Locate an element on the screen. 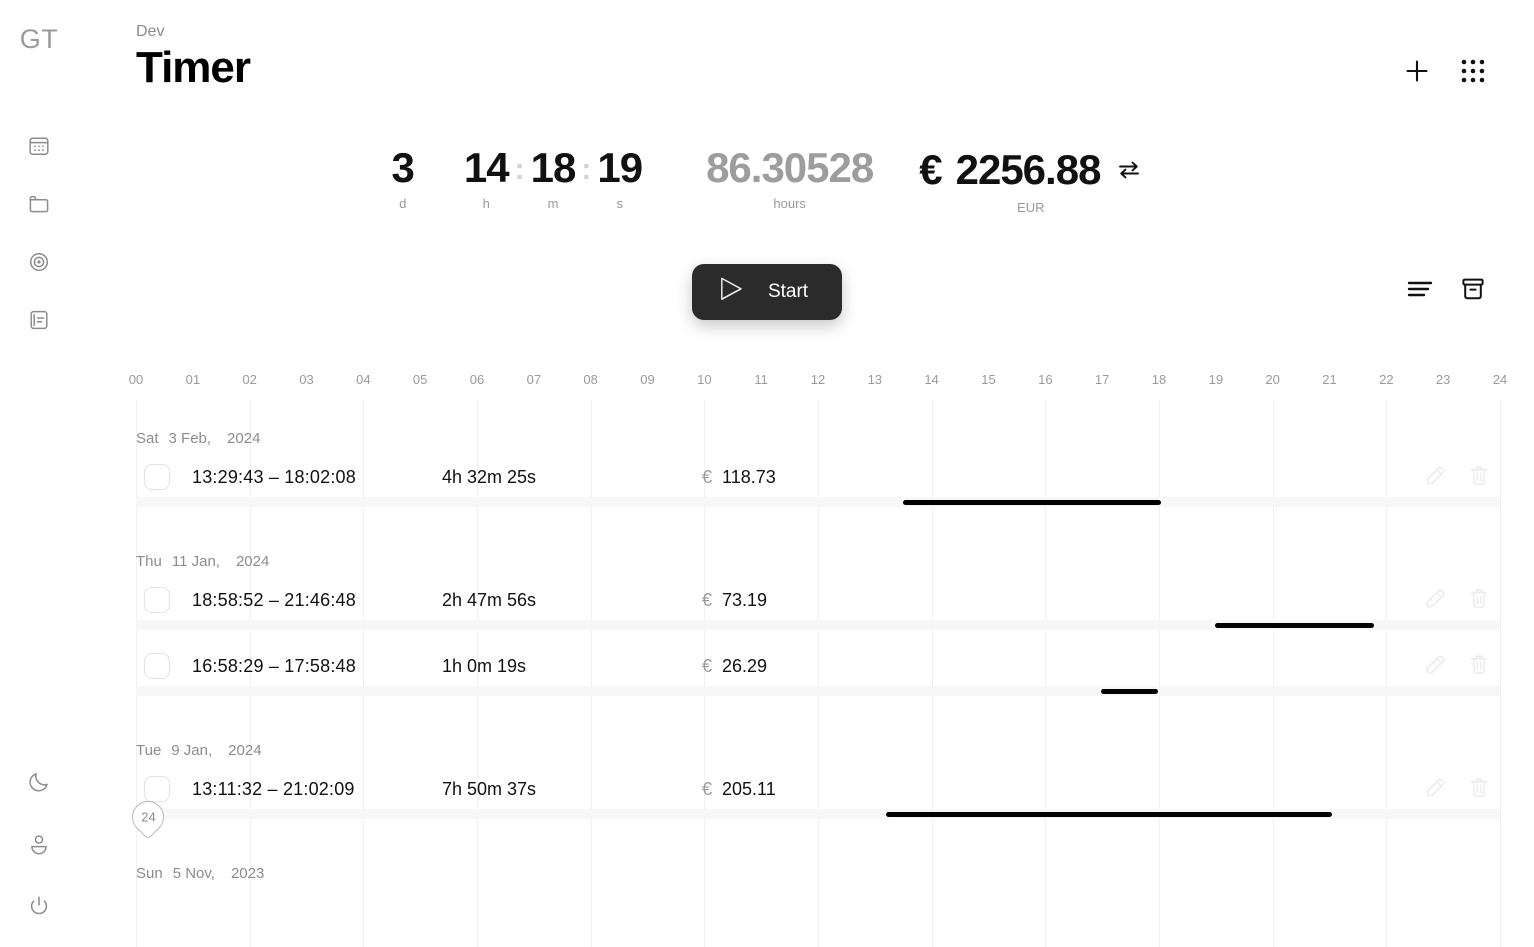 The height and width of the screenshot is (947, 1534). timer-entry-row: 13:11:32 – 21:02:09 7h 50m 37s €205.11 24 is located at coordinates (812, 804).